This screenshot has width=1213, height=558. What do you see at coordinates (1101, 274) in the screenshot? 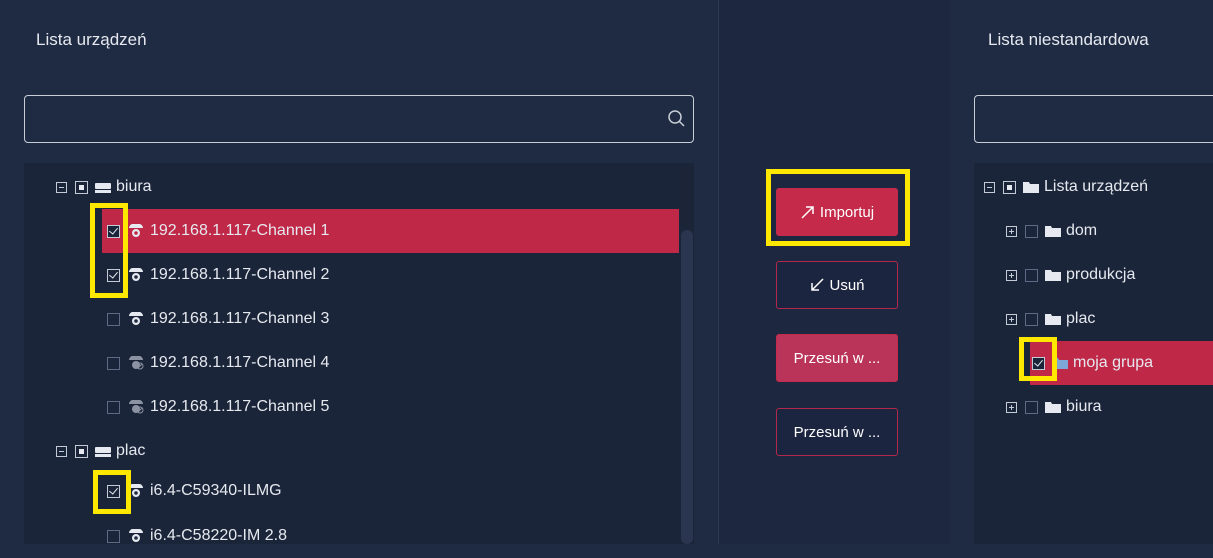
I see `tree-item-label: produkcja` at bounding box center [1101, 274].